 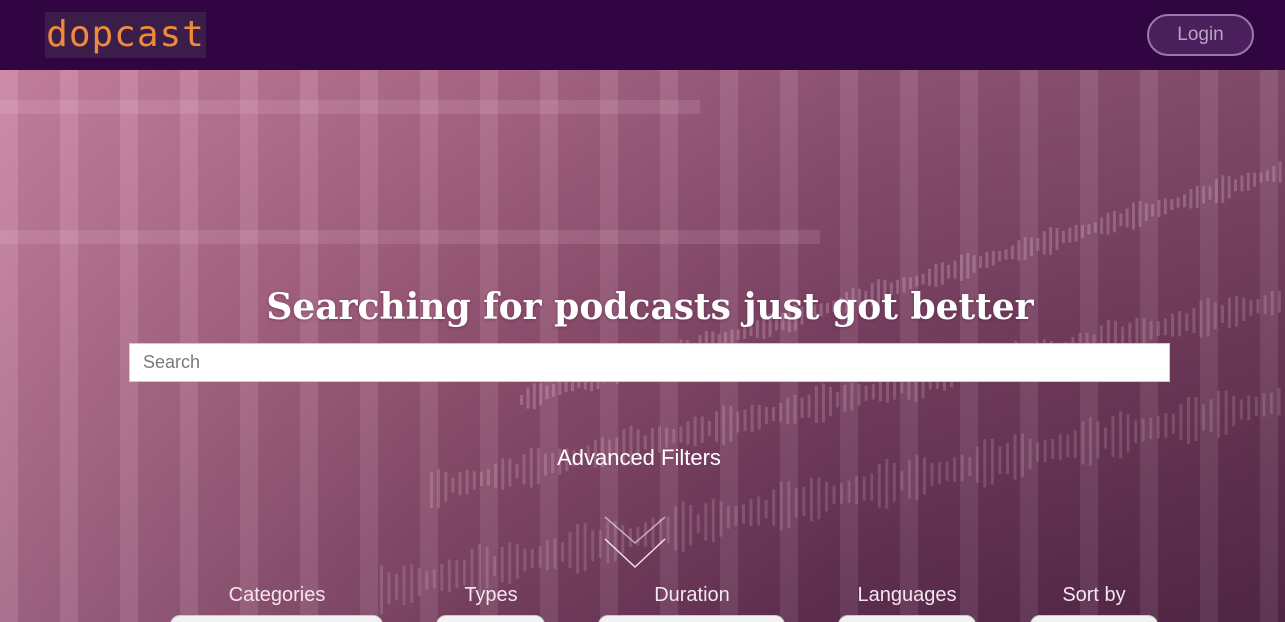 What do you see at coordinates (1094, 618) in the screenshot?
I see `filter-sort-by-select` at bounding box center [1094, 618].